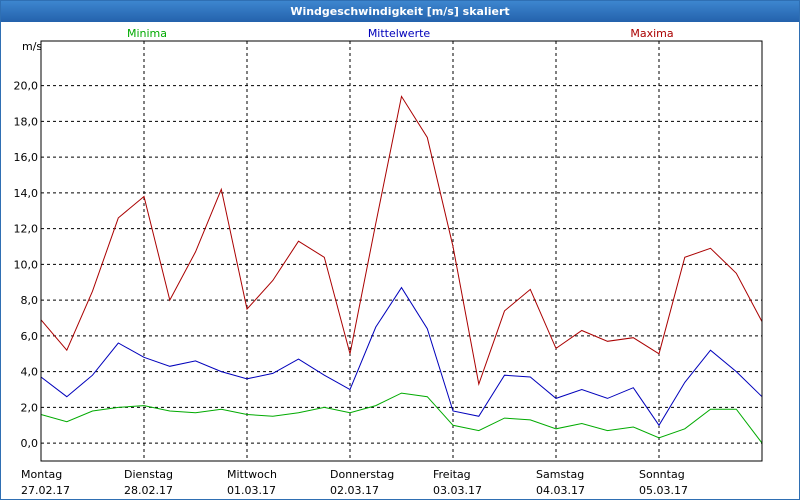  Describe the element at coordinates (651, 33) in the screenshot. I see `legend-maxima: Maxima` at that location.